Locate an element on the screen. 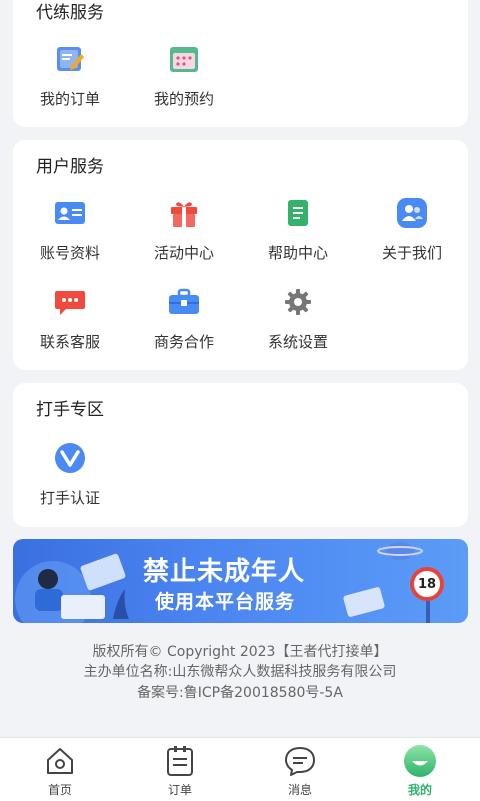  section-title: 代练服务 is located at coordinates (70, 13).